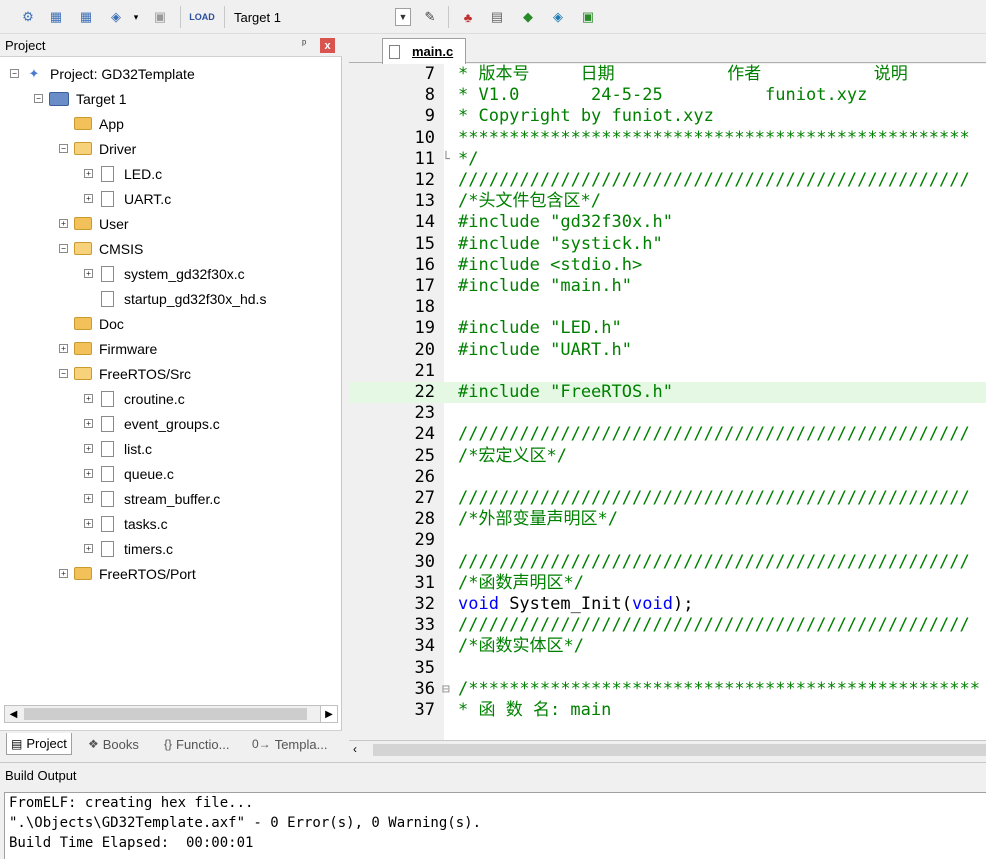 The height and width of the screenshot is (859, 986). I want to click on tree-item: startup_gd32f30x_hd.s, so click(175, 298).